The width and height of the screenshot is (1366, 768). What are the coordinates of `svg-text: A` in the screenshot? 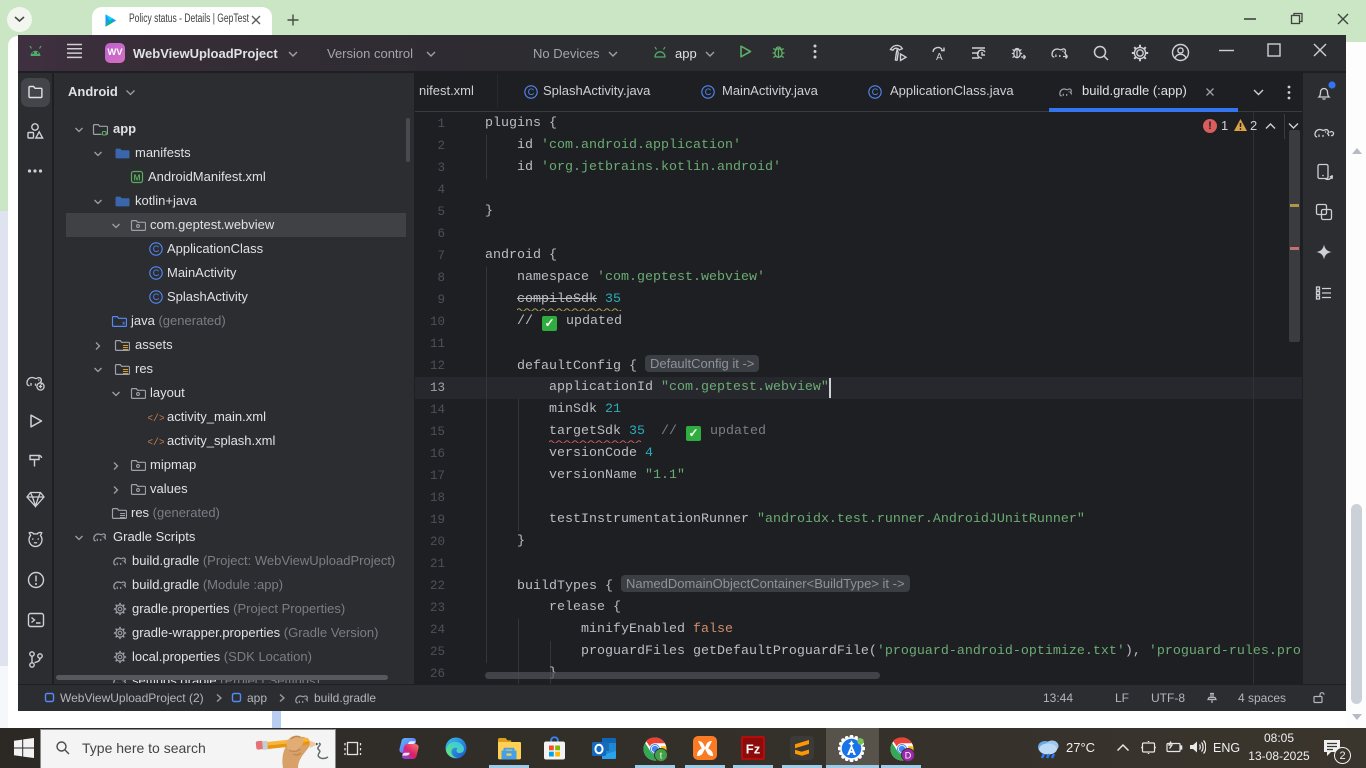 It's located at (939, 57).